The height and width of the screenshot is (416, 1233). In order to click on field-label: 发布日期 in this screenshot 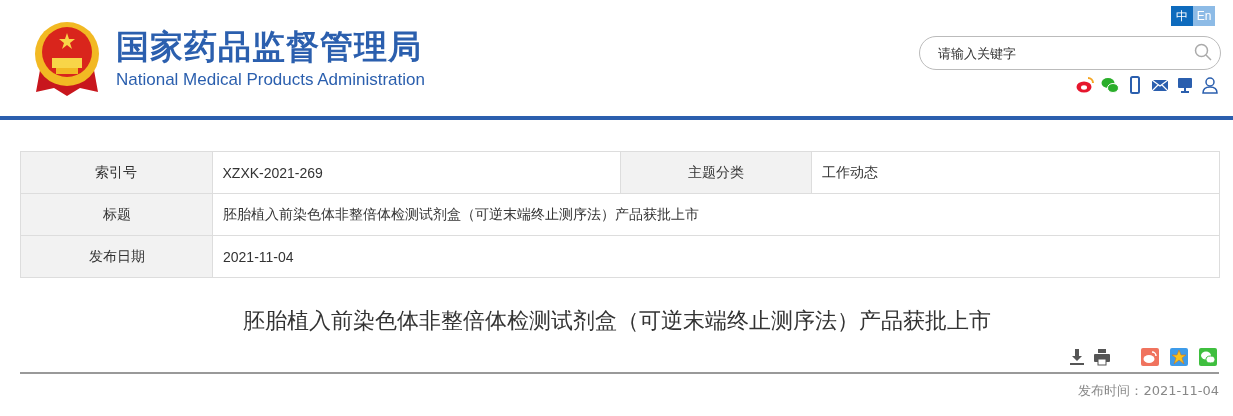, I will do `click(117, 256)`.